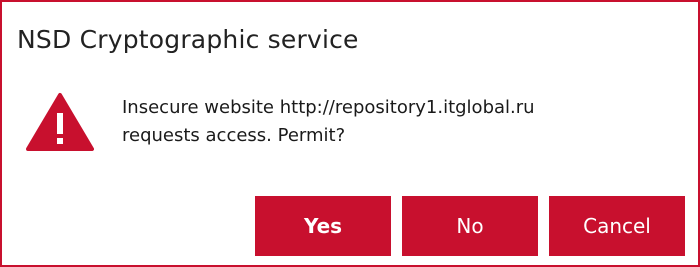 This screenshot has width=700, height=267. What do you see at coordinates (323, 226) in the screenshot?
I see `yes-button: Yes` at bounding box center [323, 226].